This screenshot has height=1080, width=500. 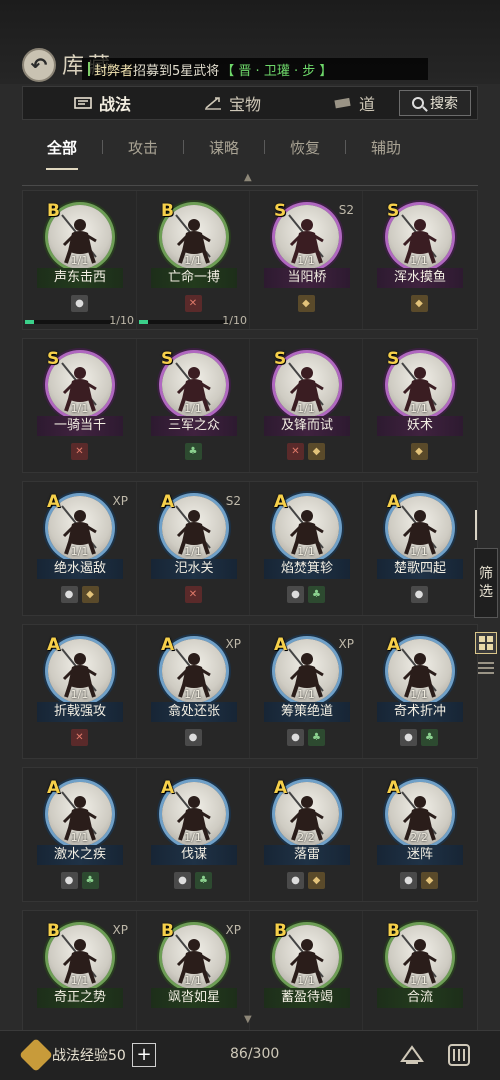 I want to click on tactic-card: S 1/1 三军之众 ♣, so click(x=192, y=405).